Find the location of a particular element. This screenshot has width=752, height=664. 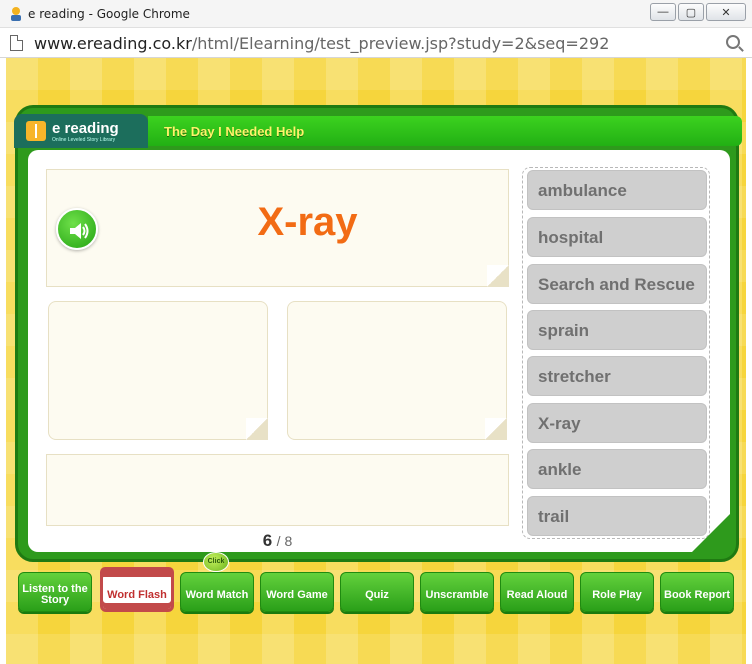

total-pages: / 8 is located at coordinates (284, 541).